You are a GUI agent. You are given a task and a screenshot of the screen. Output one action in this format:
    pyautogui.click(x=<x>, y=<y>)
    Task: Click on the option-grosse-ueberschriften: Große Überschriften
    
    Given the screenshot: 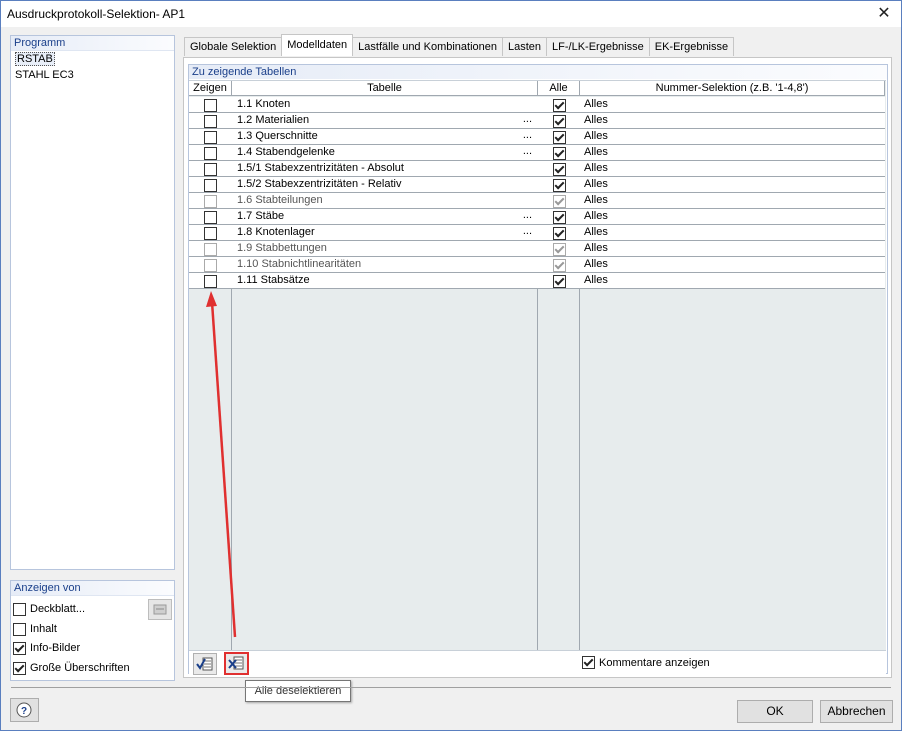 What is the action you would take?
    pyautogui.click(x=71, y=668)
    